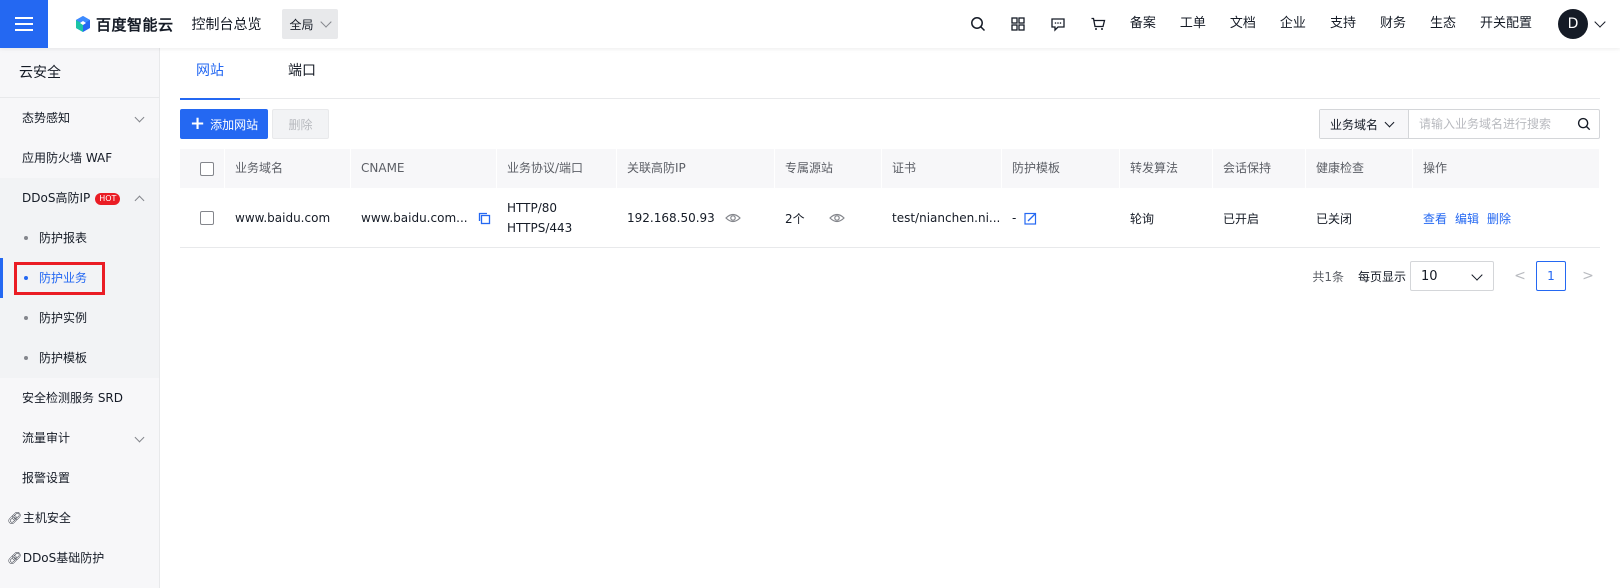 The image size is (1620, 588). Describe the element at coordinates (1573, 24) in the screenshot. I see `user-avatar: D` at that location.